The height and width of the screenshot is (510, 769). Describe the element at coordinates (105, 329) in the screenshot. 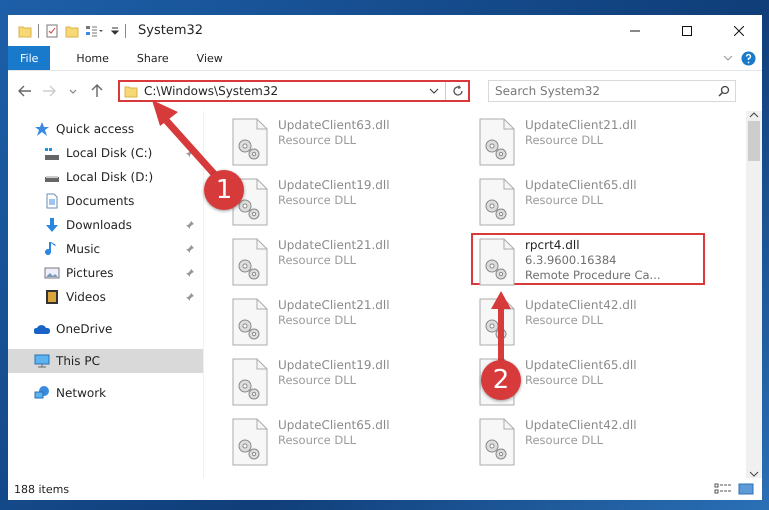

I see `sidebar-item: OneDrive` at that location.